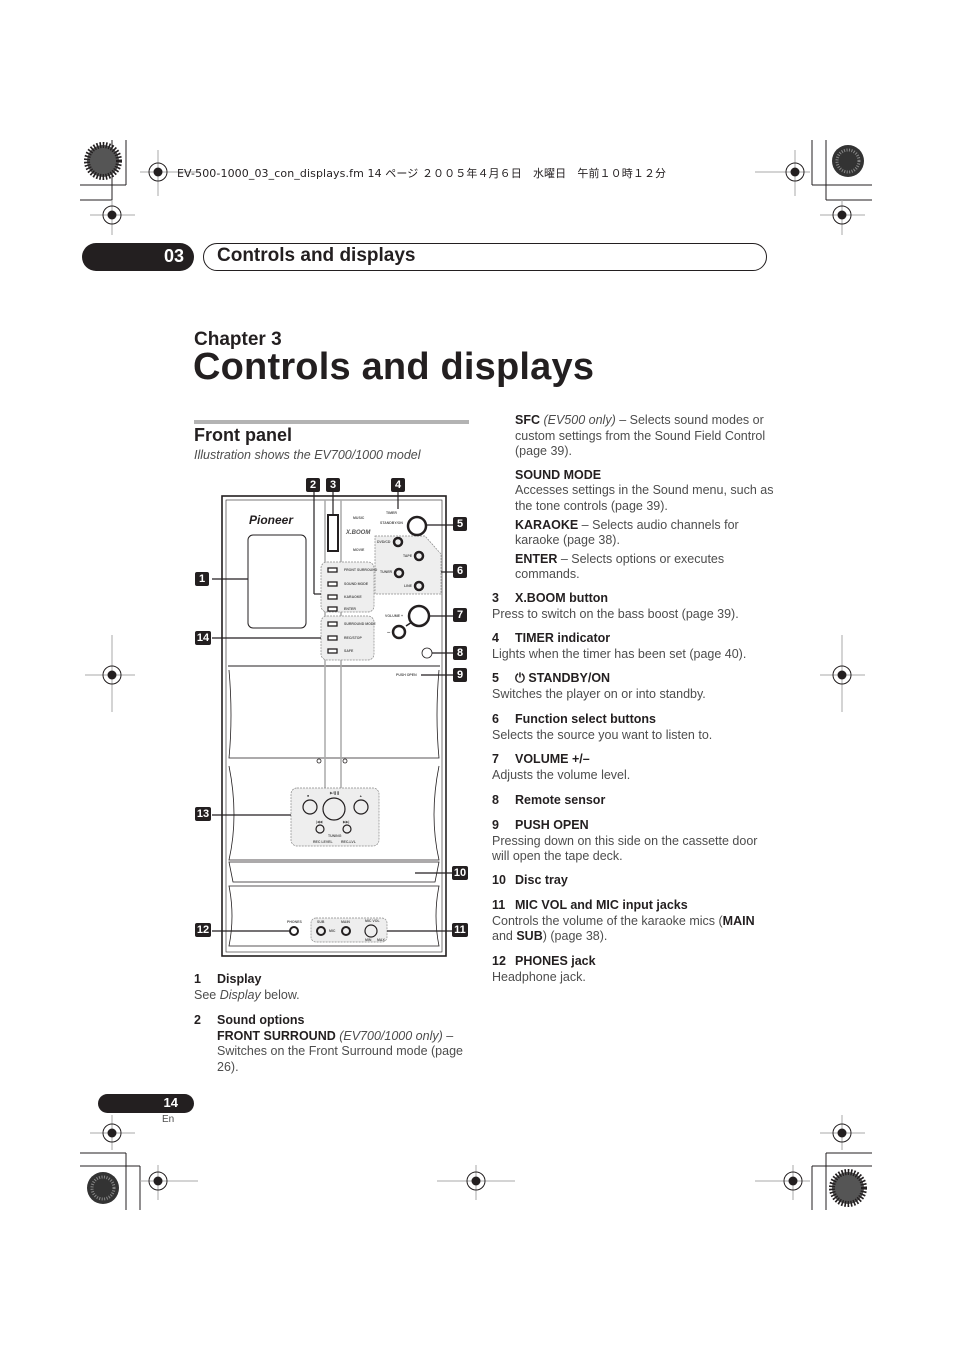  I want to click on item-text-italic: Display, so click(240, 994).